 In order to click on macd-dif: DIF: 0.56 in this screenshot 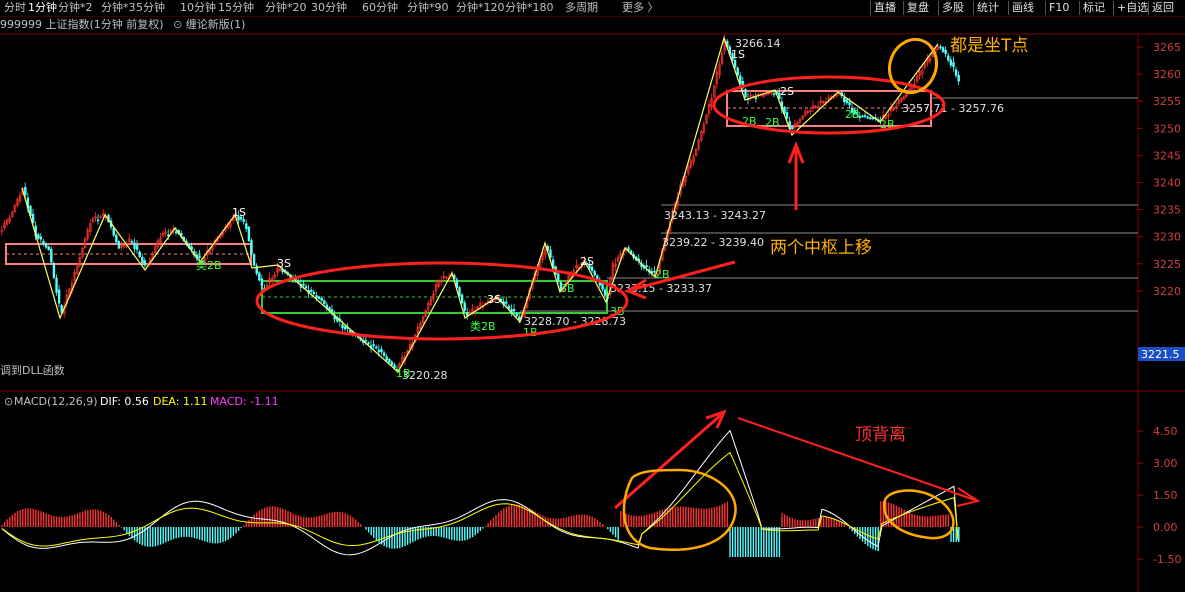, I will do `click(124, 401)`.